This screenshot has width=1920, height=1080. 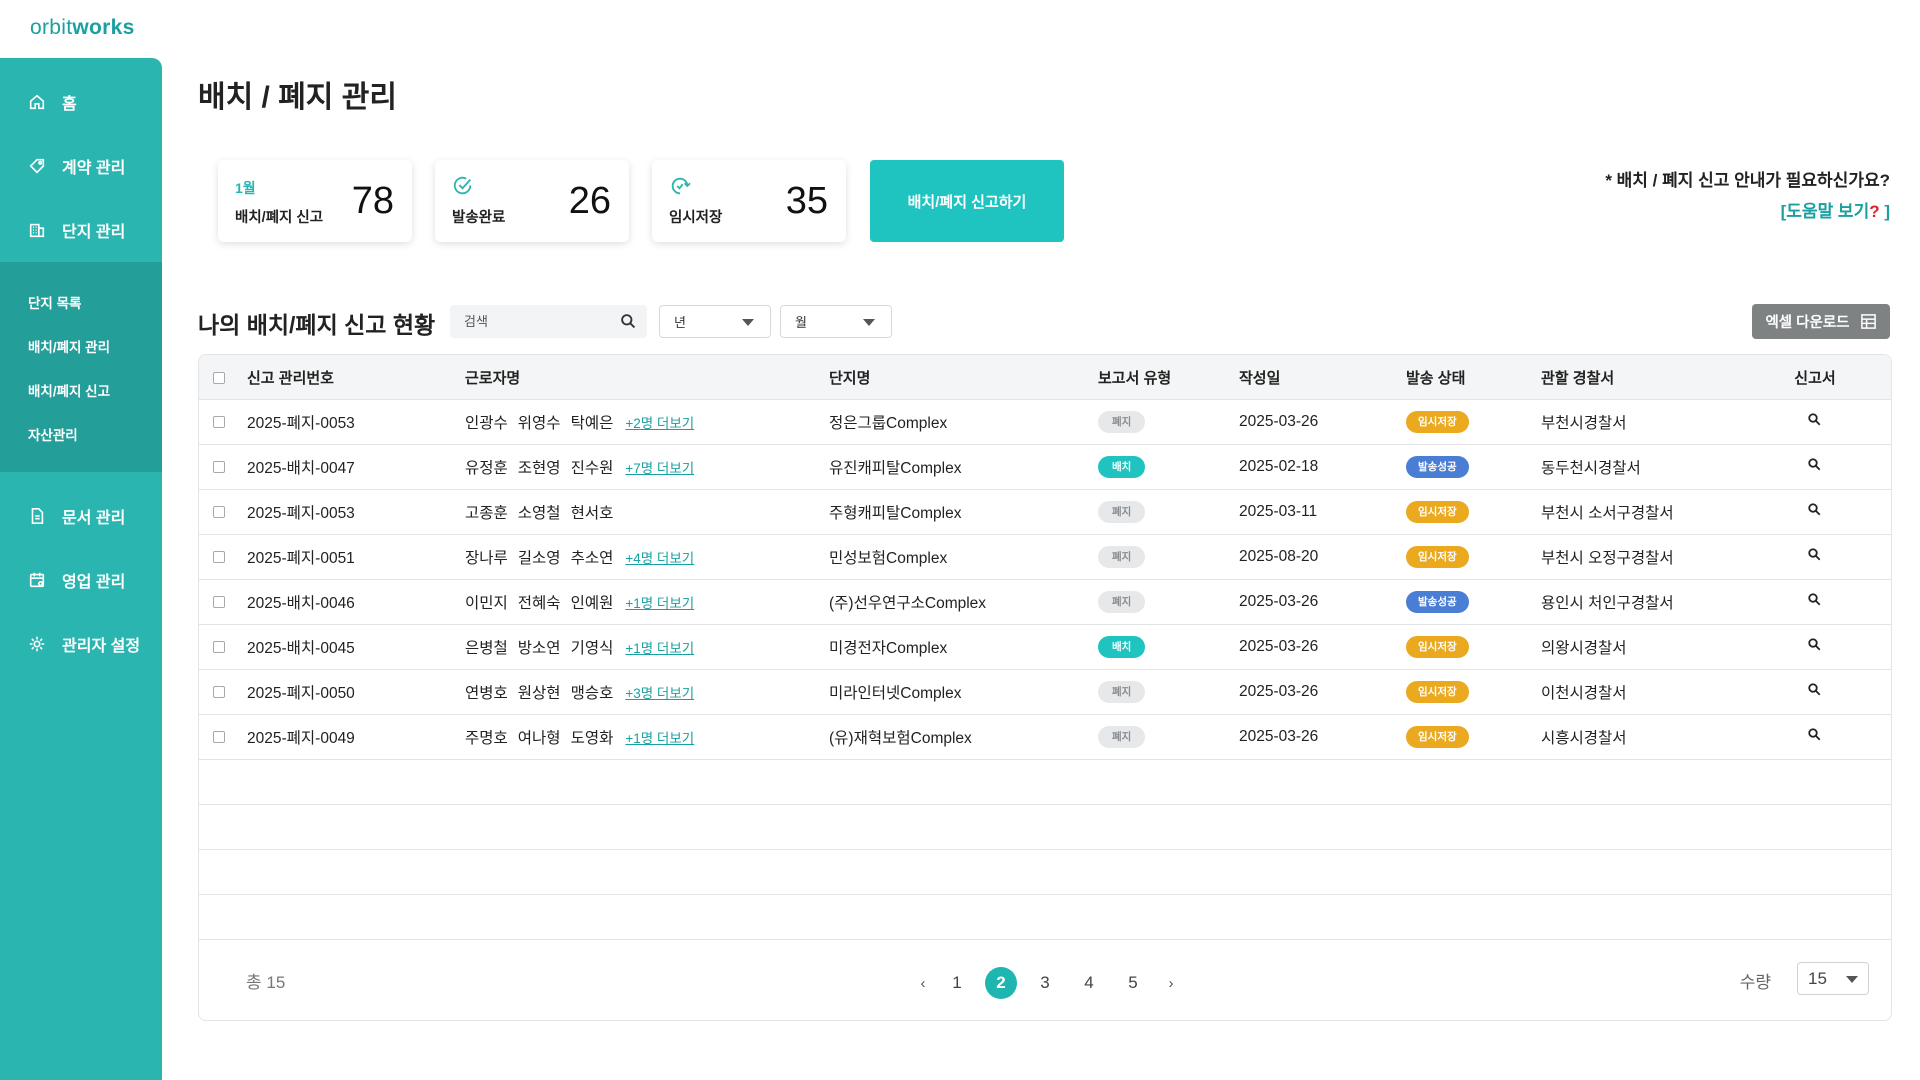 What do you see at coordinates (806, 201) in the screenshot?
I see `stat-value: 35` at bounding box center [806, 201].